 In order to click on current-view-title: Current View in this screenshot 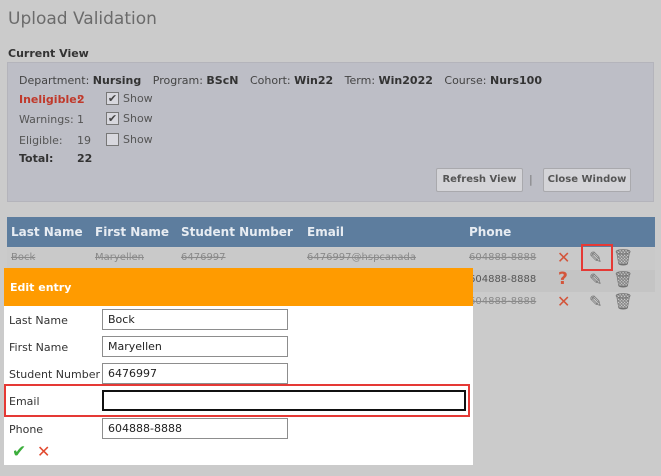, I will do `click(48, 53)`.